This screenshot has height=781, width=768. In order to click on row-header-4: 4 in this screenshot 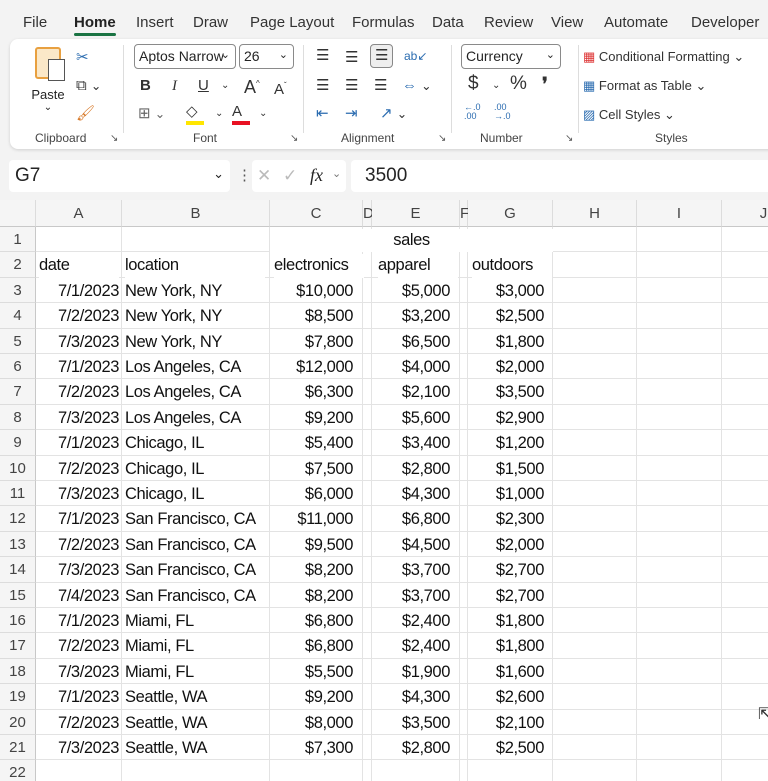, I will do `click(18, 316)`.